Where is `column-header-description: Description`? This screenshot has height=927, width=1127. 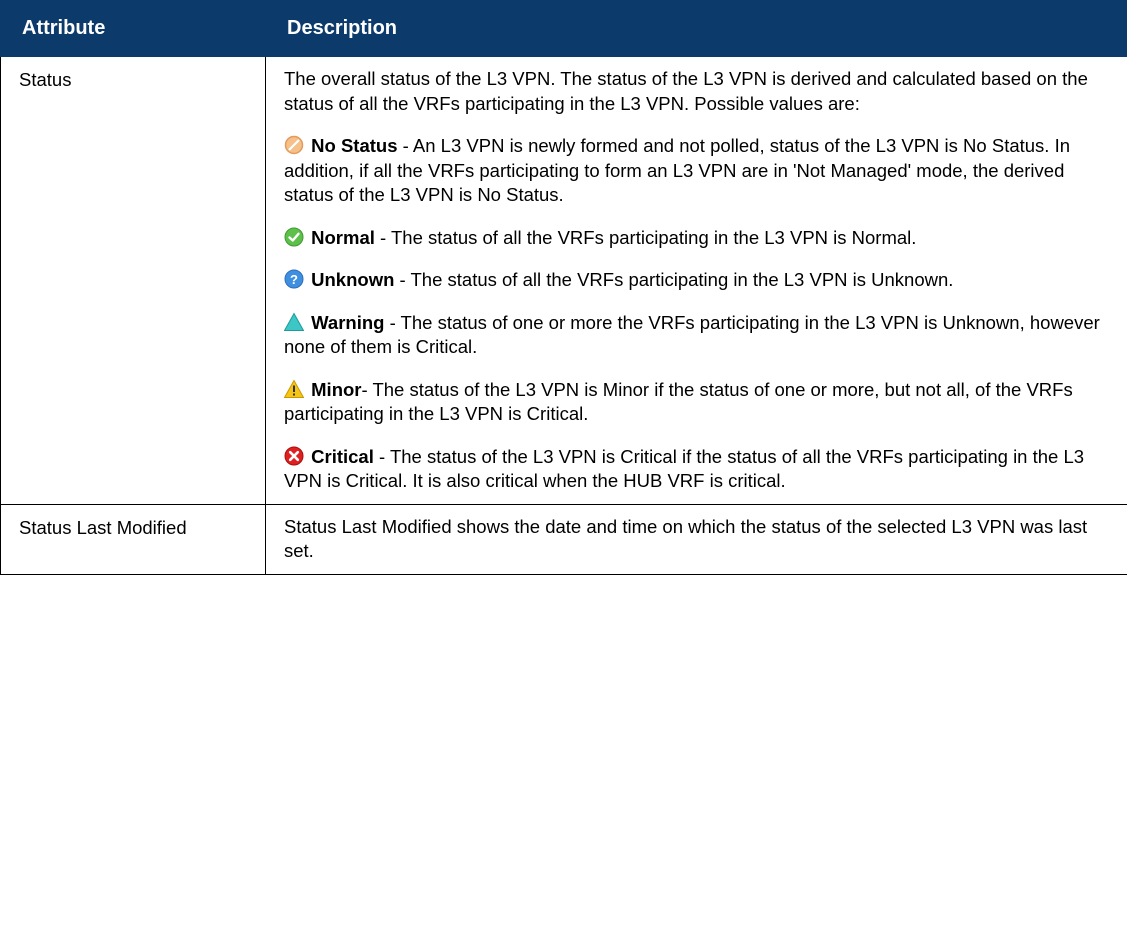 column-header-description: Description is located at coordinates (696, 28).